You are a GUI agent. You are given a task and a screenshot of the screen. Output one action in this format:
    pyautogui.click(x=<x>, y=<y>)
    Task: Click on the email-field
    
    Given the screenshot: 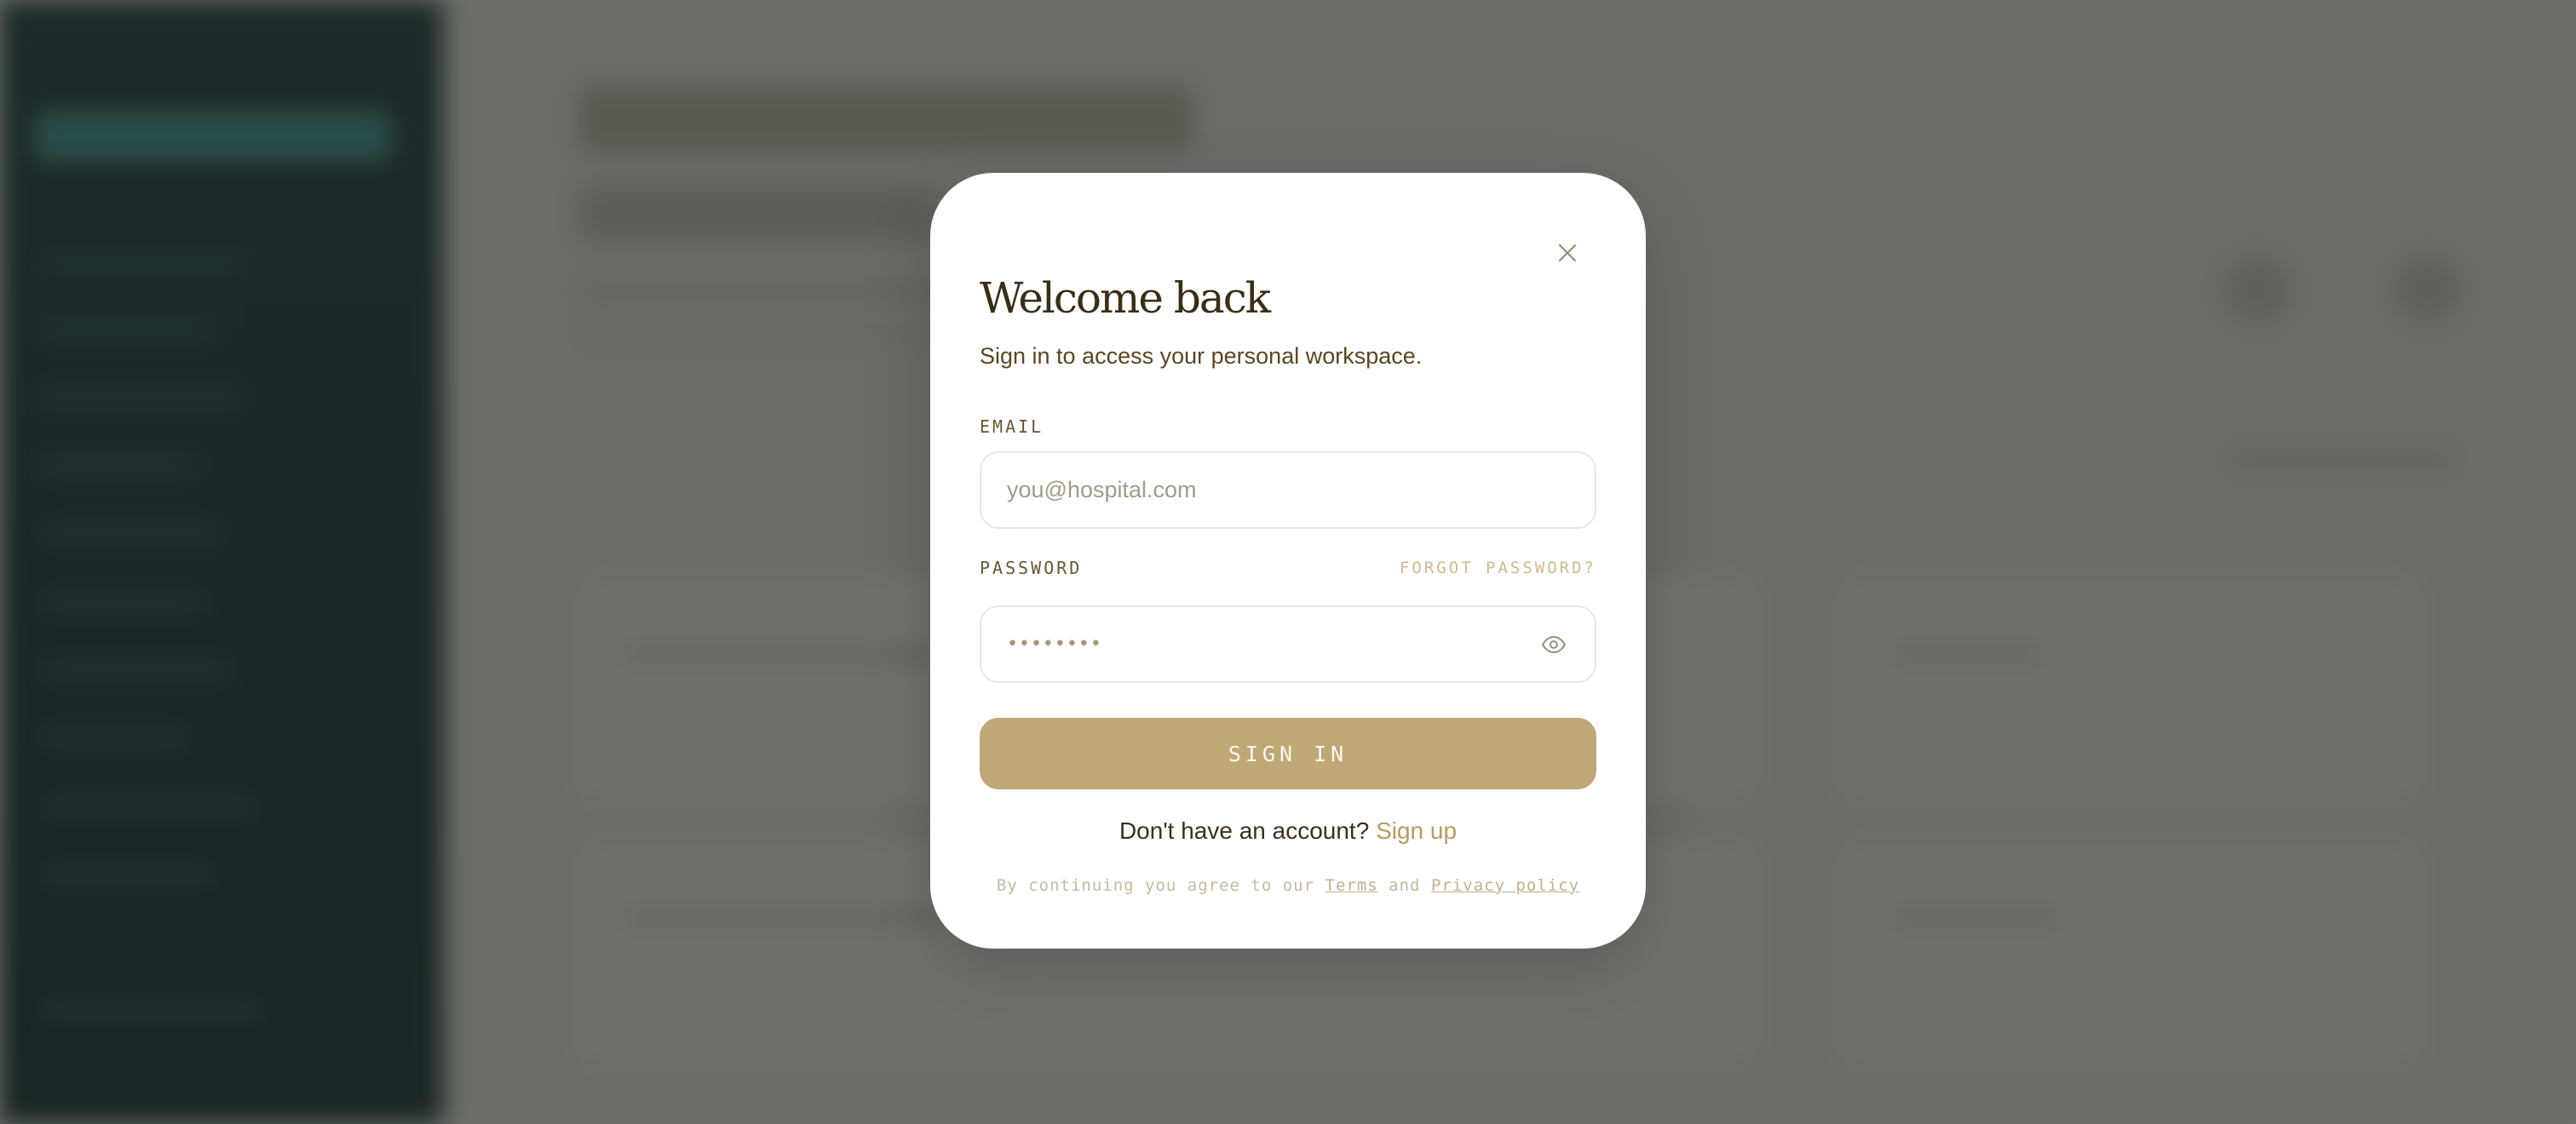 What is the action you would take?
    pyautogui.click(x=1288, y=490)
    